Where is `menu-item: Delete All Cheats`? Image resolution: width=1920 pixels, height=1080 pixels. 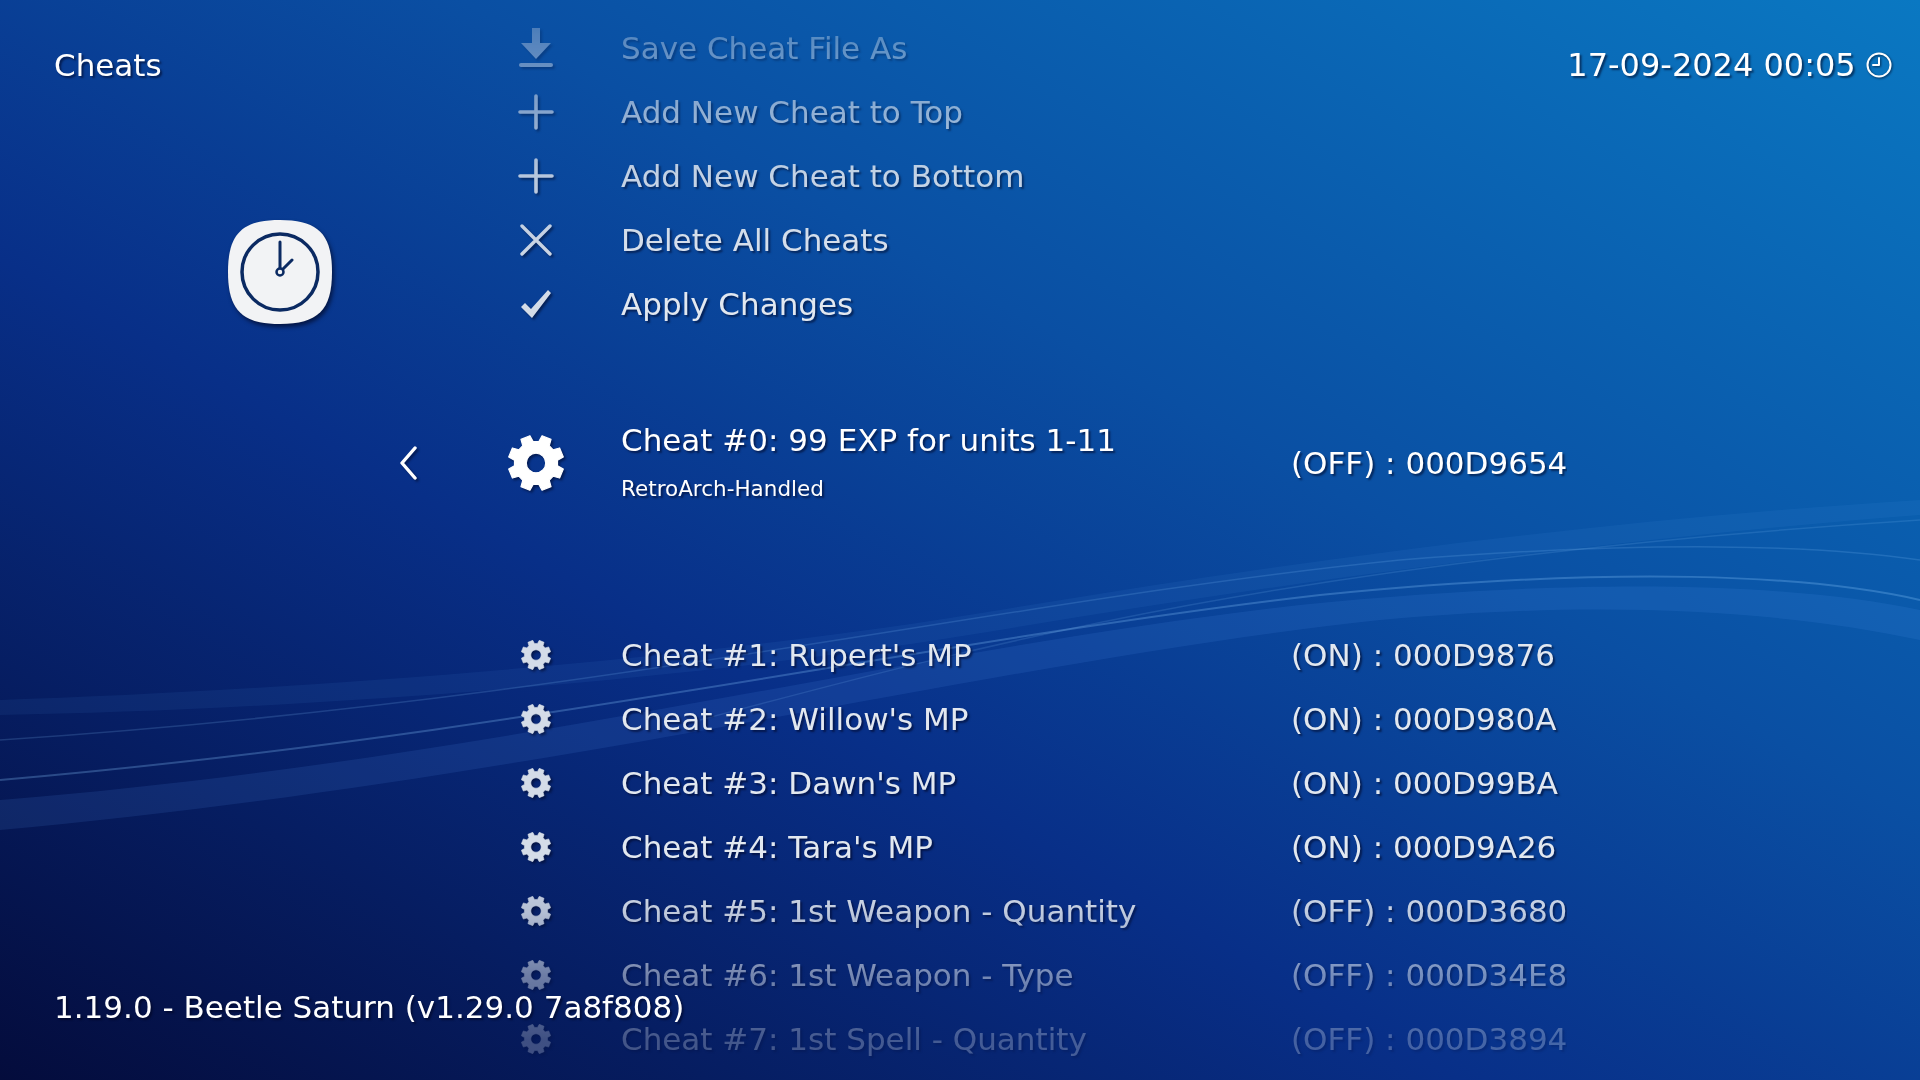 menu-item: Delete All Cheats is located at coordinates (755, 240).